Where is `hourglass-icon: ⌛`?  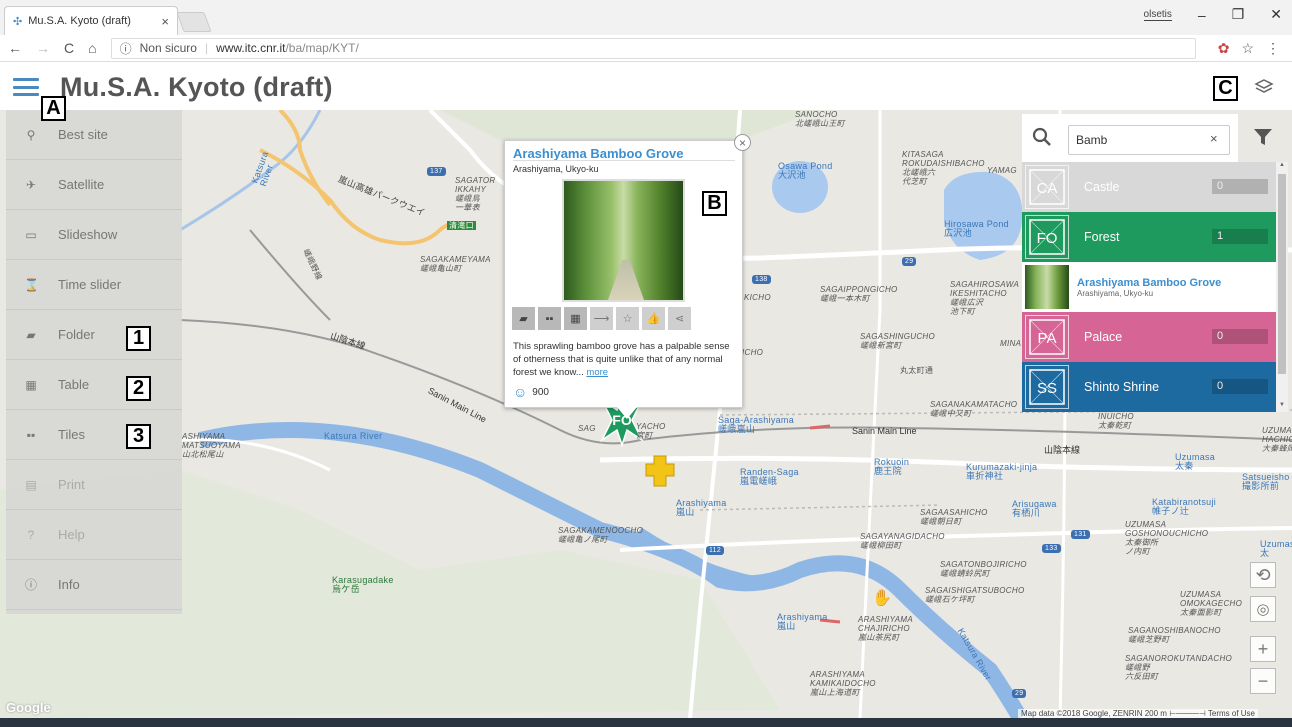
hourglass-icon: ⌛ is located at coordinates (31, 284).